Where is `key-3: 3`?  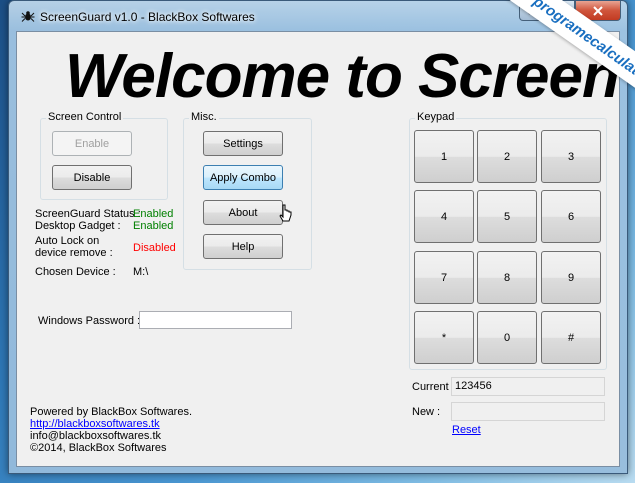
key-3: 3 is located at coordinates (571, 156).